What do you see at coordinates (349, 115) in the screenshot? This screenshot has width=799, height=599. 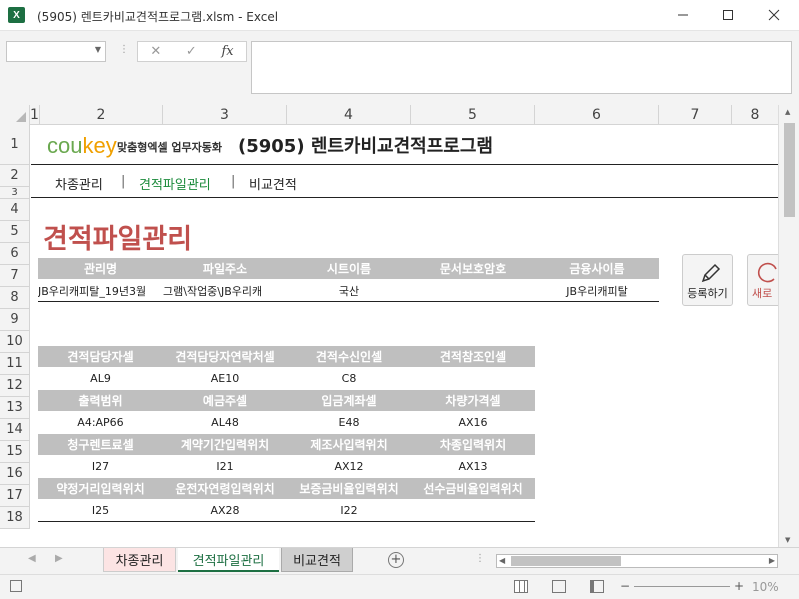 I see `column-header: 4` at bounding box center [349, 115].